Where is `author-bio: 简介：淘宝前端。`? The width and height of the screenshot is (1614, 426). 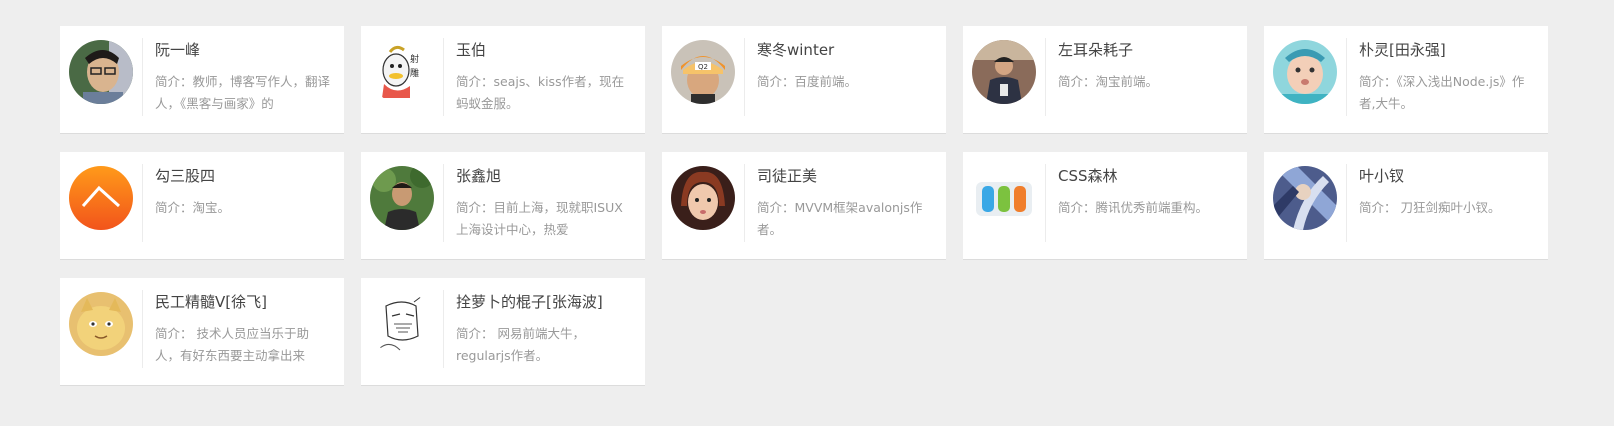
author-bio: 简介：淘宝前端。 is located at coordinates (1108, 81).